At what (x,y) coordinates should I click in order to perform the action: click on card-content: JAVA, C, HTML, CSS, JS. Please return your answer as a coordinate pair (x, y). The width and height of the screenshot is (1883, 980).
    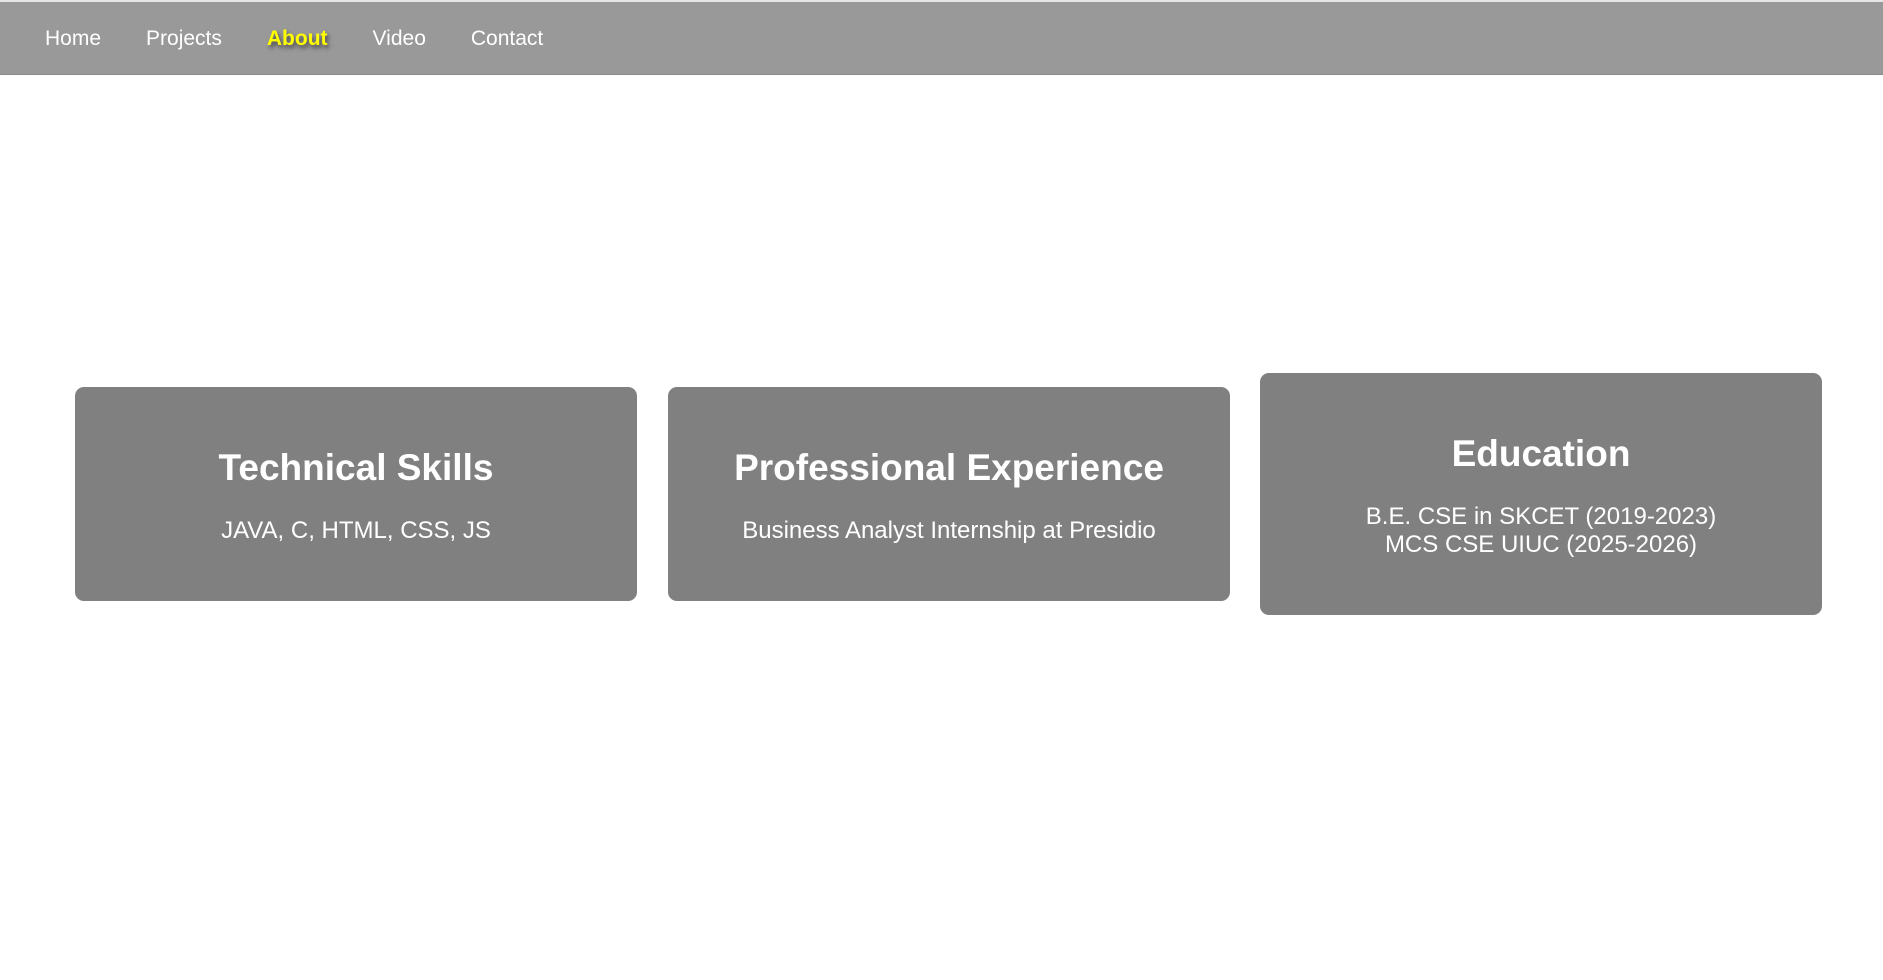
    Looking at the image, I should click on (356, 531).